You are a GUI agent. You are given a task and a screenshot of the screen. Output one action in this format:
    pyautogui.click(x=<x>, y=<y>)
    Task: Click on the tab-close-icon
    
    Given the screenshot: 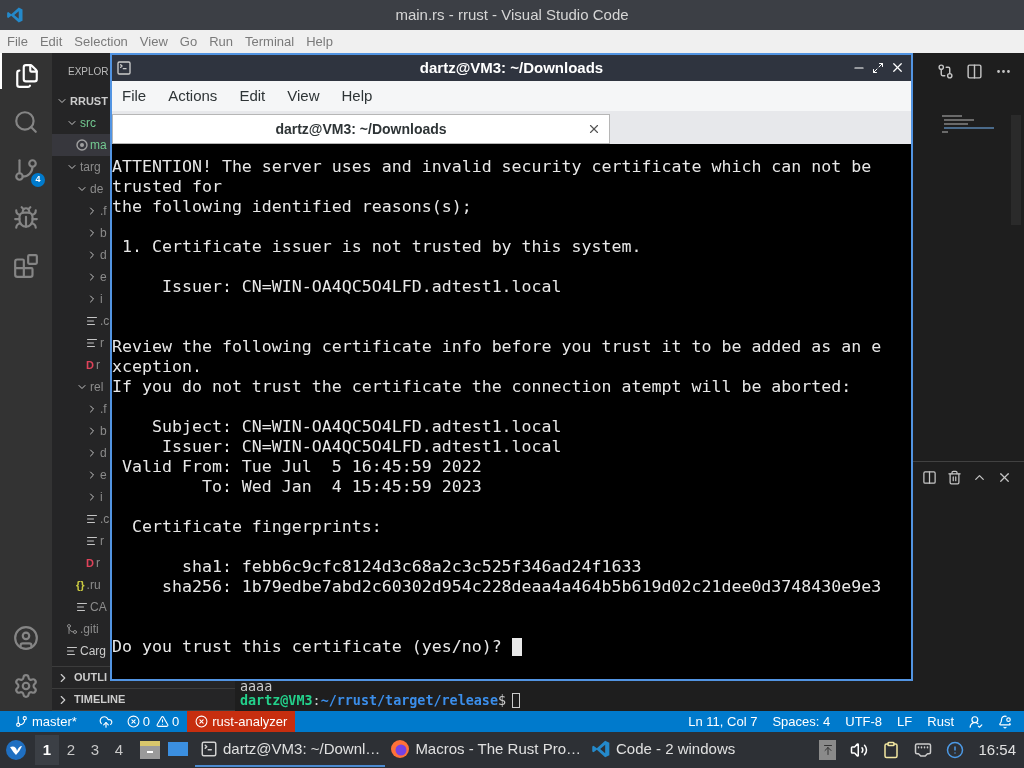 What is the action you would take?
    pyautogui.click(x=594, y=129)
    